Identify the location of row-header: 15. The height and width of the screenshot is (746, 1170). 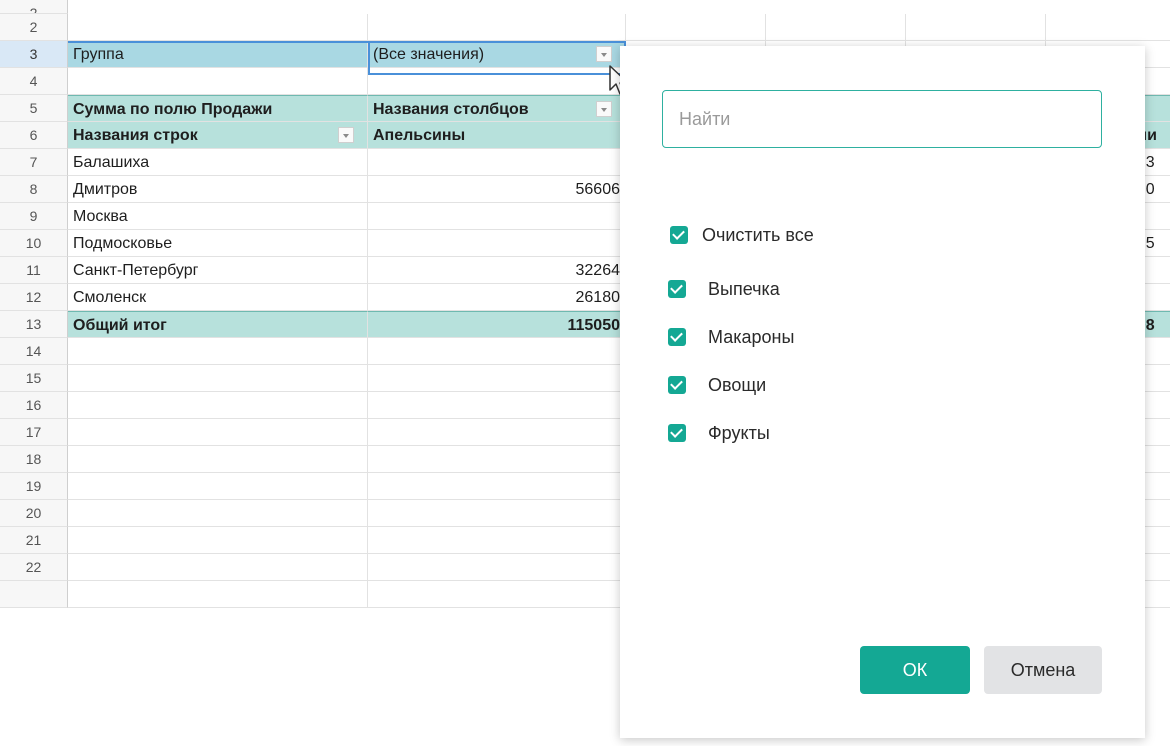
(34, 378).